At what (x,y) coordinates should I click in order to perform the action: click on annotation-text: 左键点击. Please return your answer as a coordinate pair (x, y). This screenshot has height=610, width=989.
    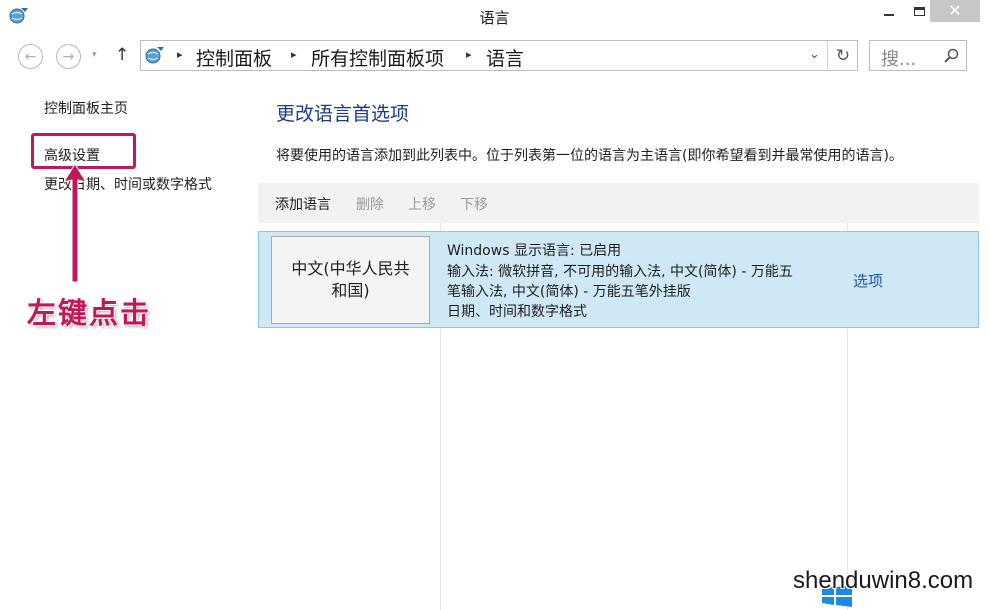
    Looking at the image, I should click on (89, 313).